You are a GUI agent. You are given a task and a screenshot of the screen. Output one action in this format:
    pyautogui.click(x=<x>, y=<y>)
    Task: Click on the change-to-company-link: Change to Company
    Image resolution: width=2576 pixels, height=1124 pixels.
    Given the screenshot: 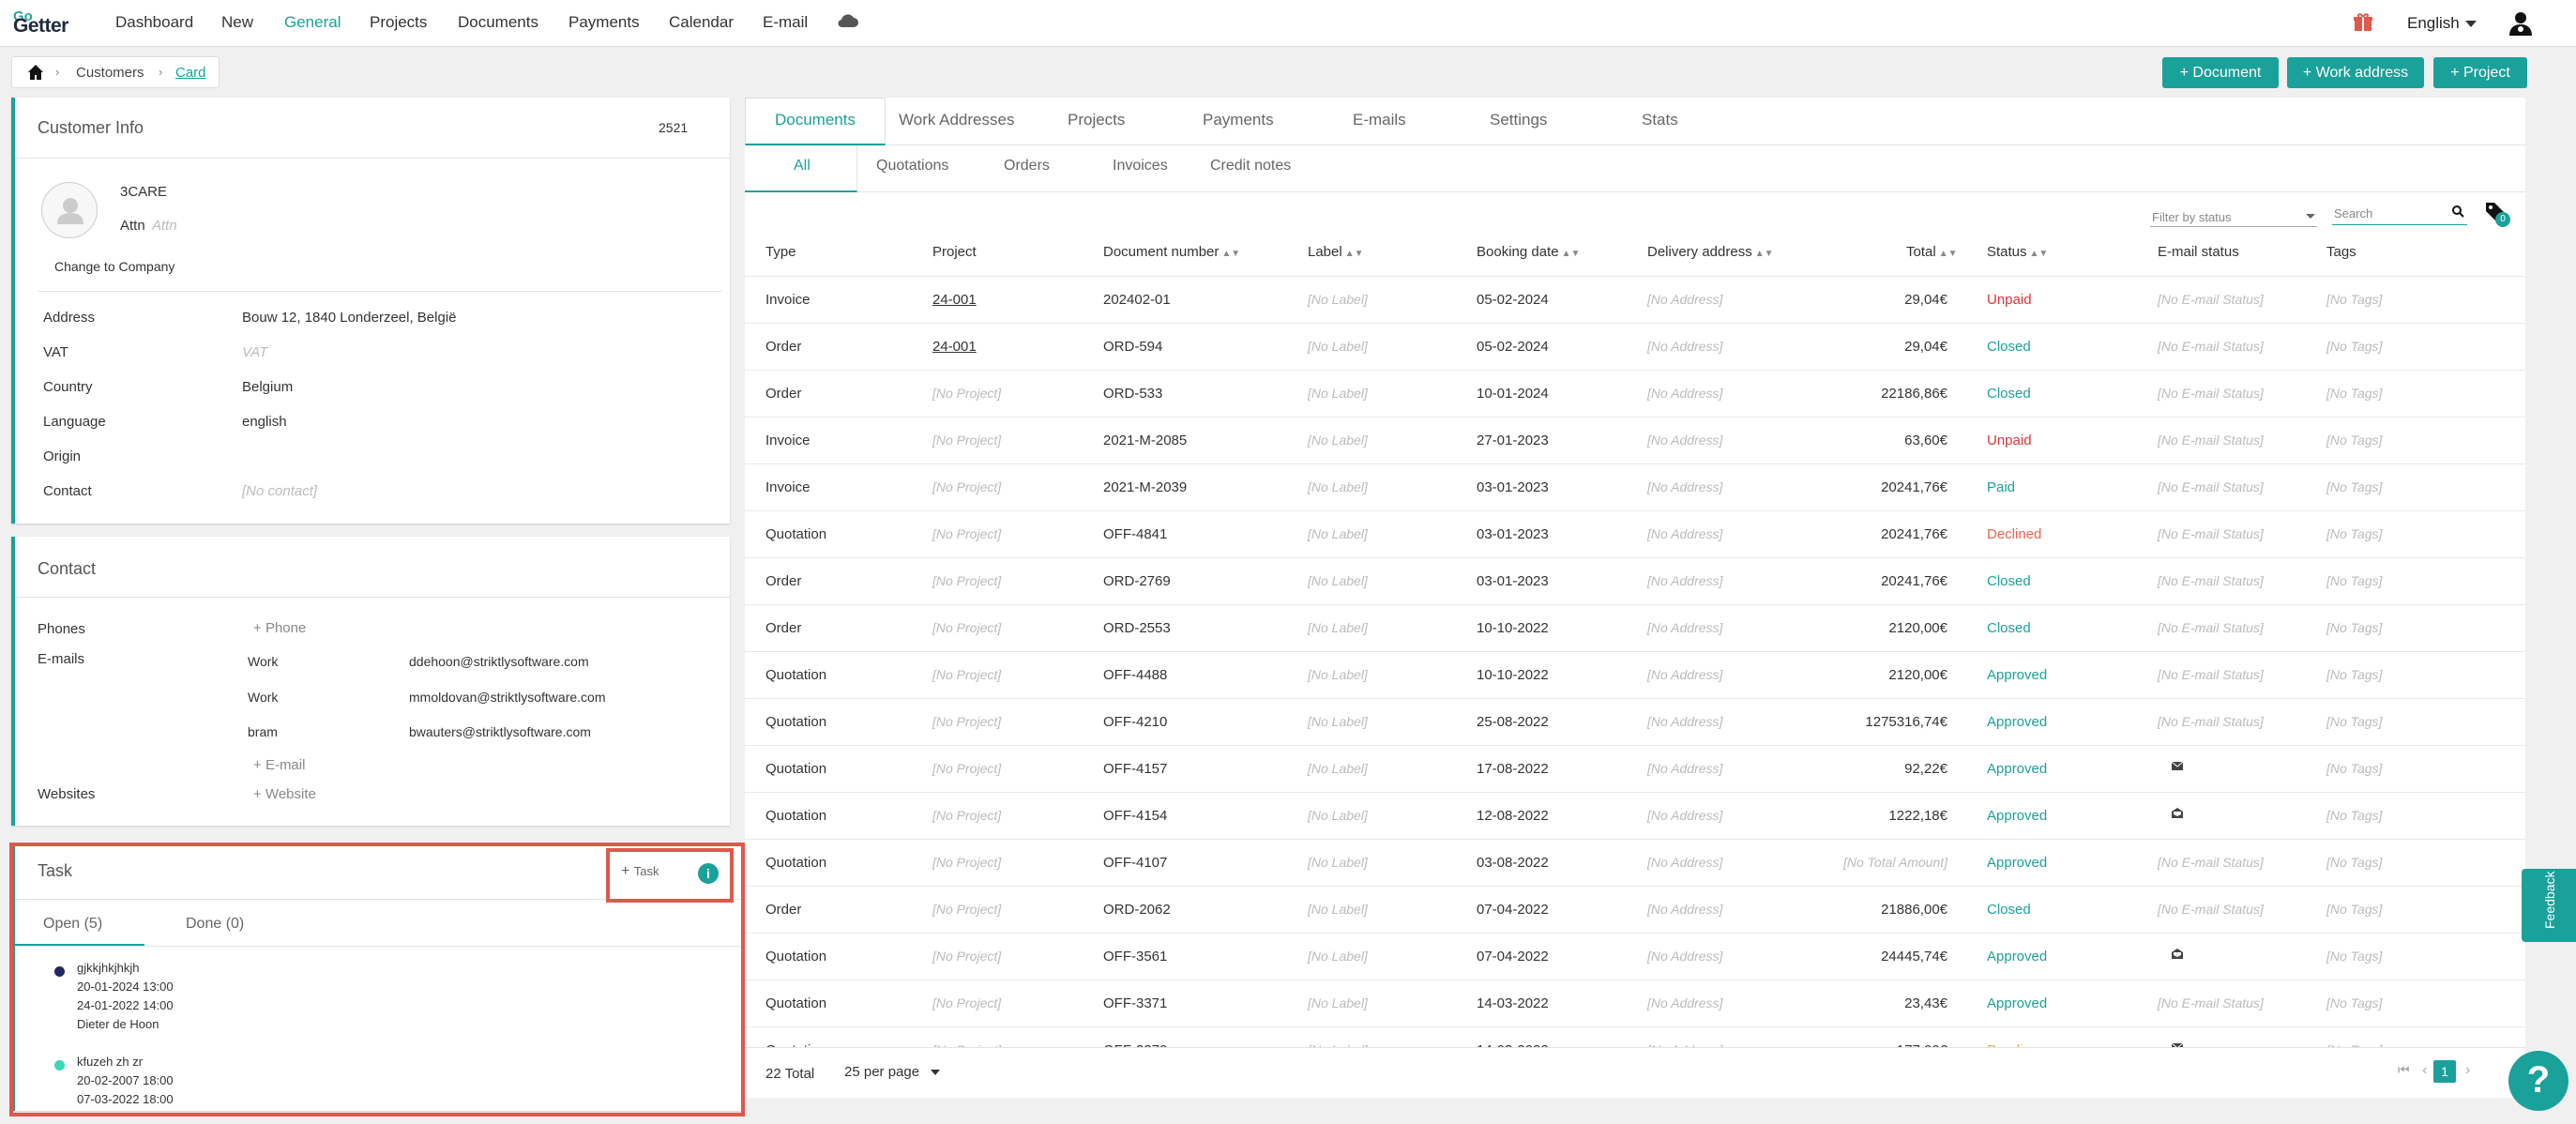 What is the action you would take?
    pyautogui.click(x=114, y=266)
    